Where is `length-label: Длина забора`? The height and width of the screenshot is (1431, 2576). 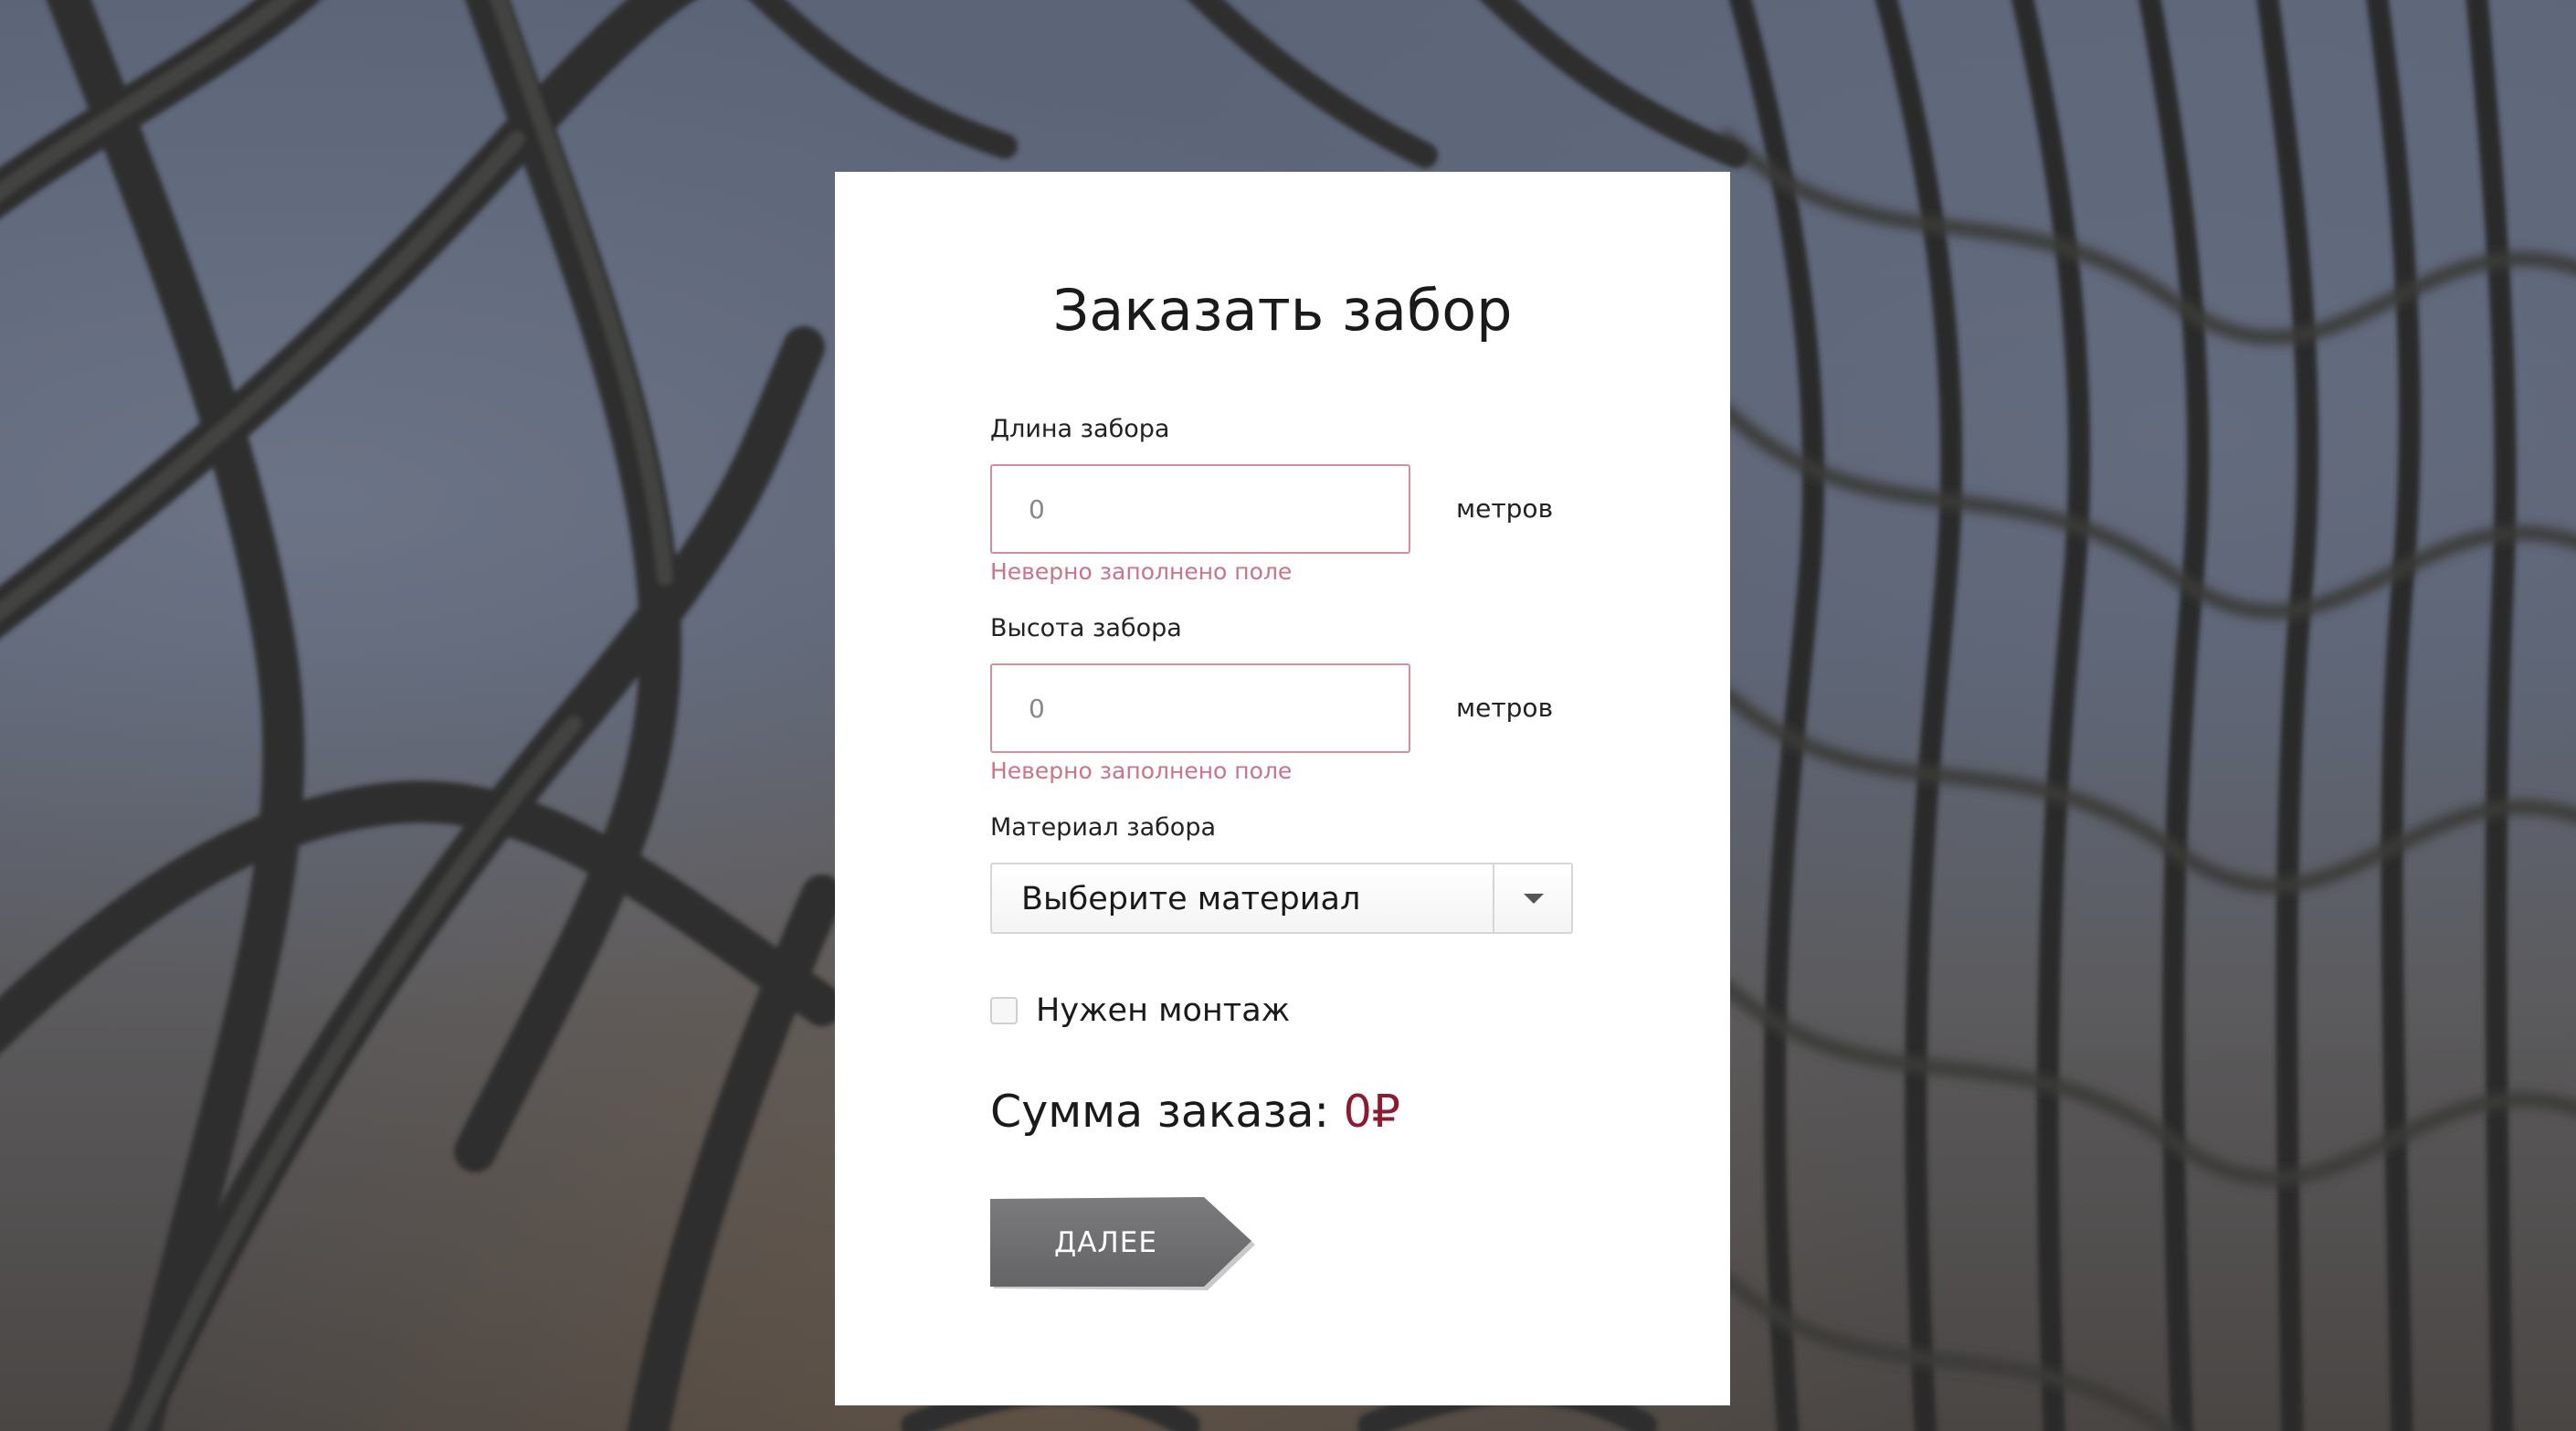
length-label: Длина забора is located at coordinates (1080, 429).